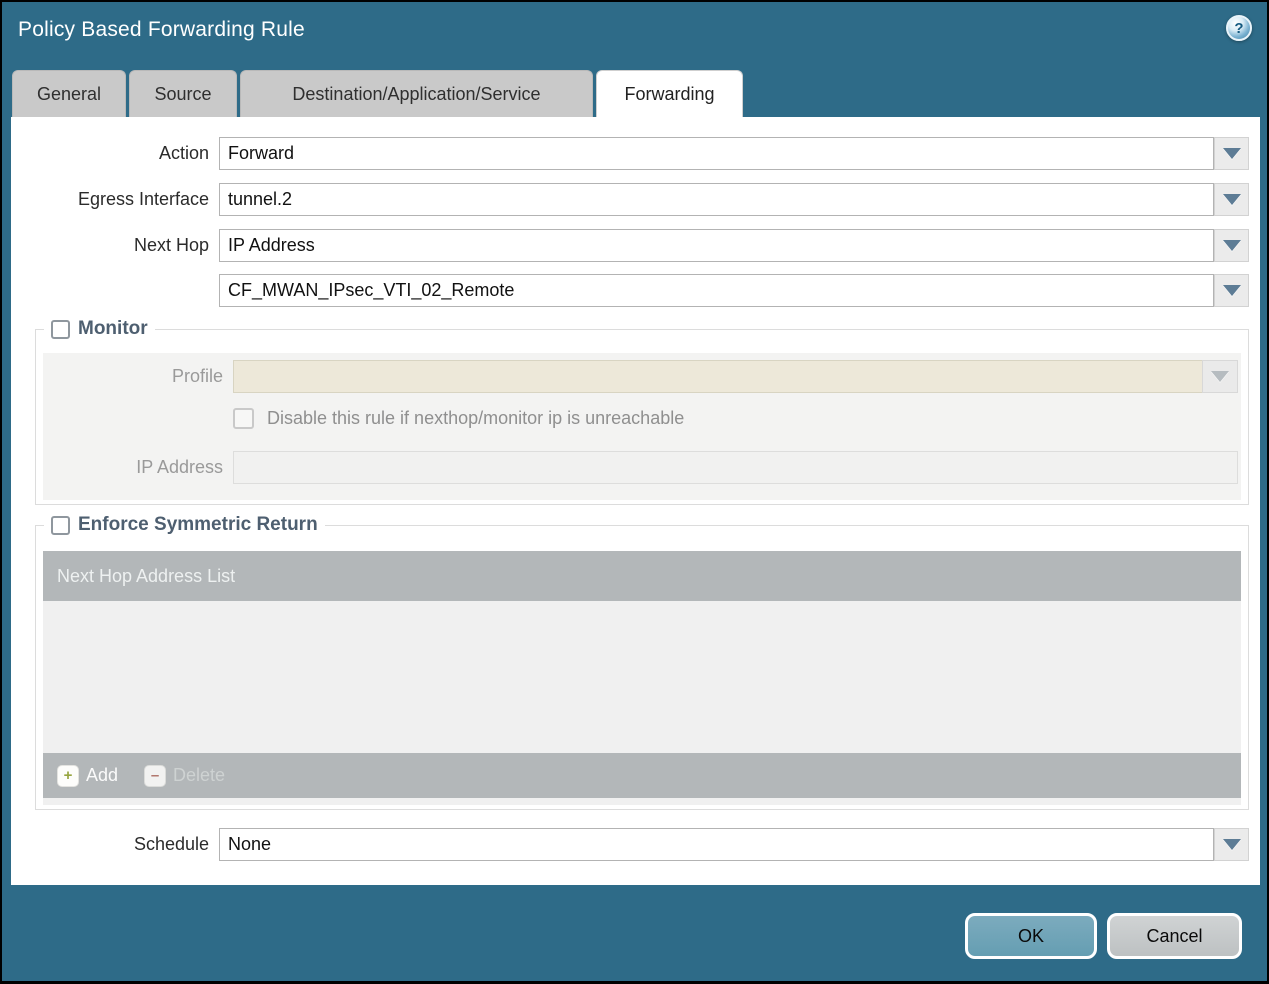  I want to click on monitor-ip-address-input-disabled, so click(735, 467).